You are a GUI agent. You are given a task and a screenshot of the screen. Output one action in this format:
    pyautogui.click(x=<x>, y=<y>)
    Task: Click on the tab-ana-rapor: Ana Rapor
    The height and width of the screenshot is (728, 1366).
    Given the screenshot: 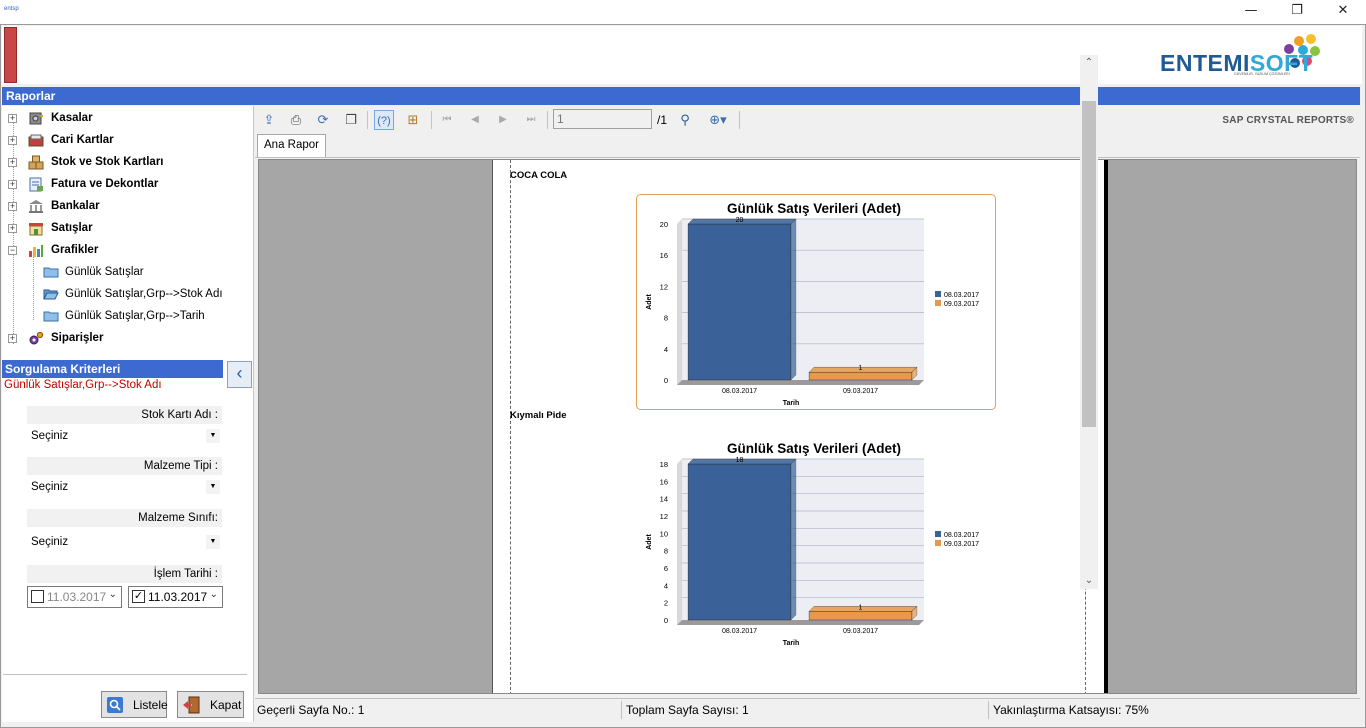 What is the action you would take?
    pyautogui.click(x=291, y=145)
    